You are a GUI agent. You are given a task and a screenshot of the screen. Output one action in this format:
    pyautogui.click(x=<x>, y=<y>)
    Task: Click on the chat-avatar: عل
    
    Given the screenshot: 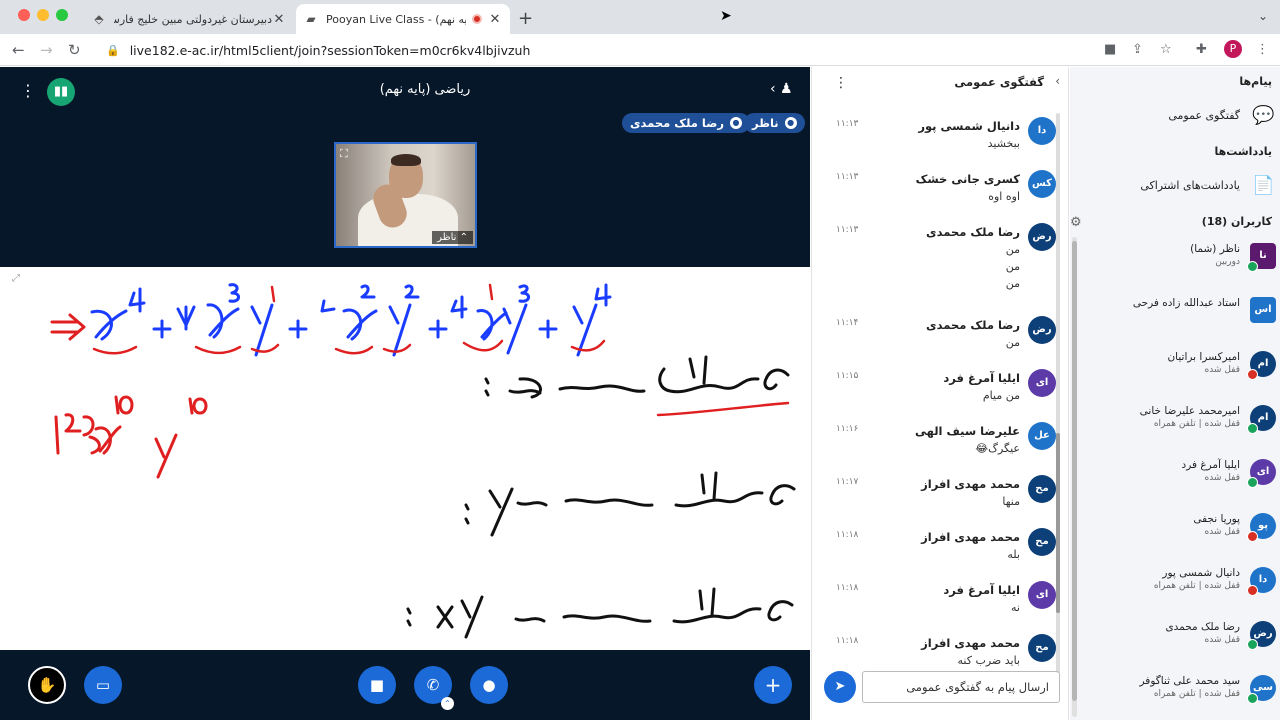 What is the action you would take?
    pyautogui.click(x=1042, y=436)
    